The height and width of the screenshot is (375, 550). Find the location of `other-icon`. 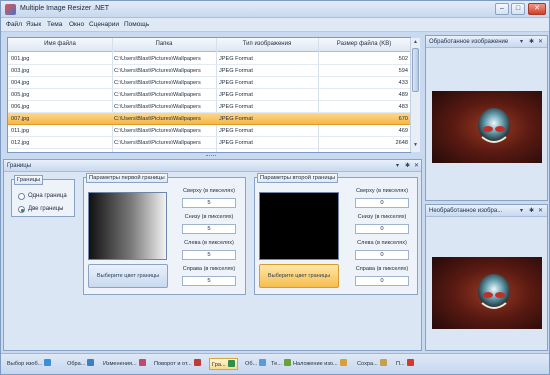

other-icon is located at coordinates (263, 362).